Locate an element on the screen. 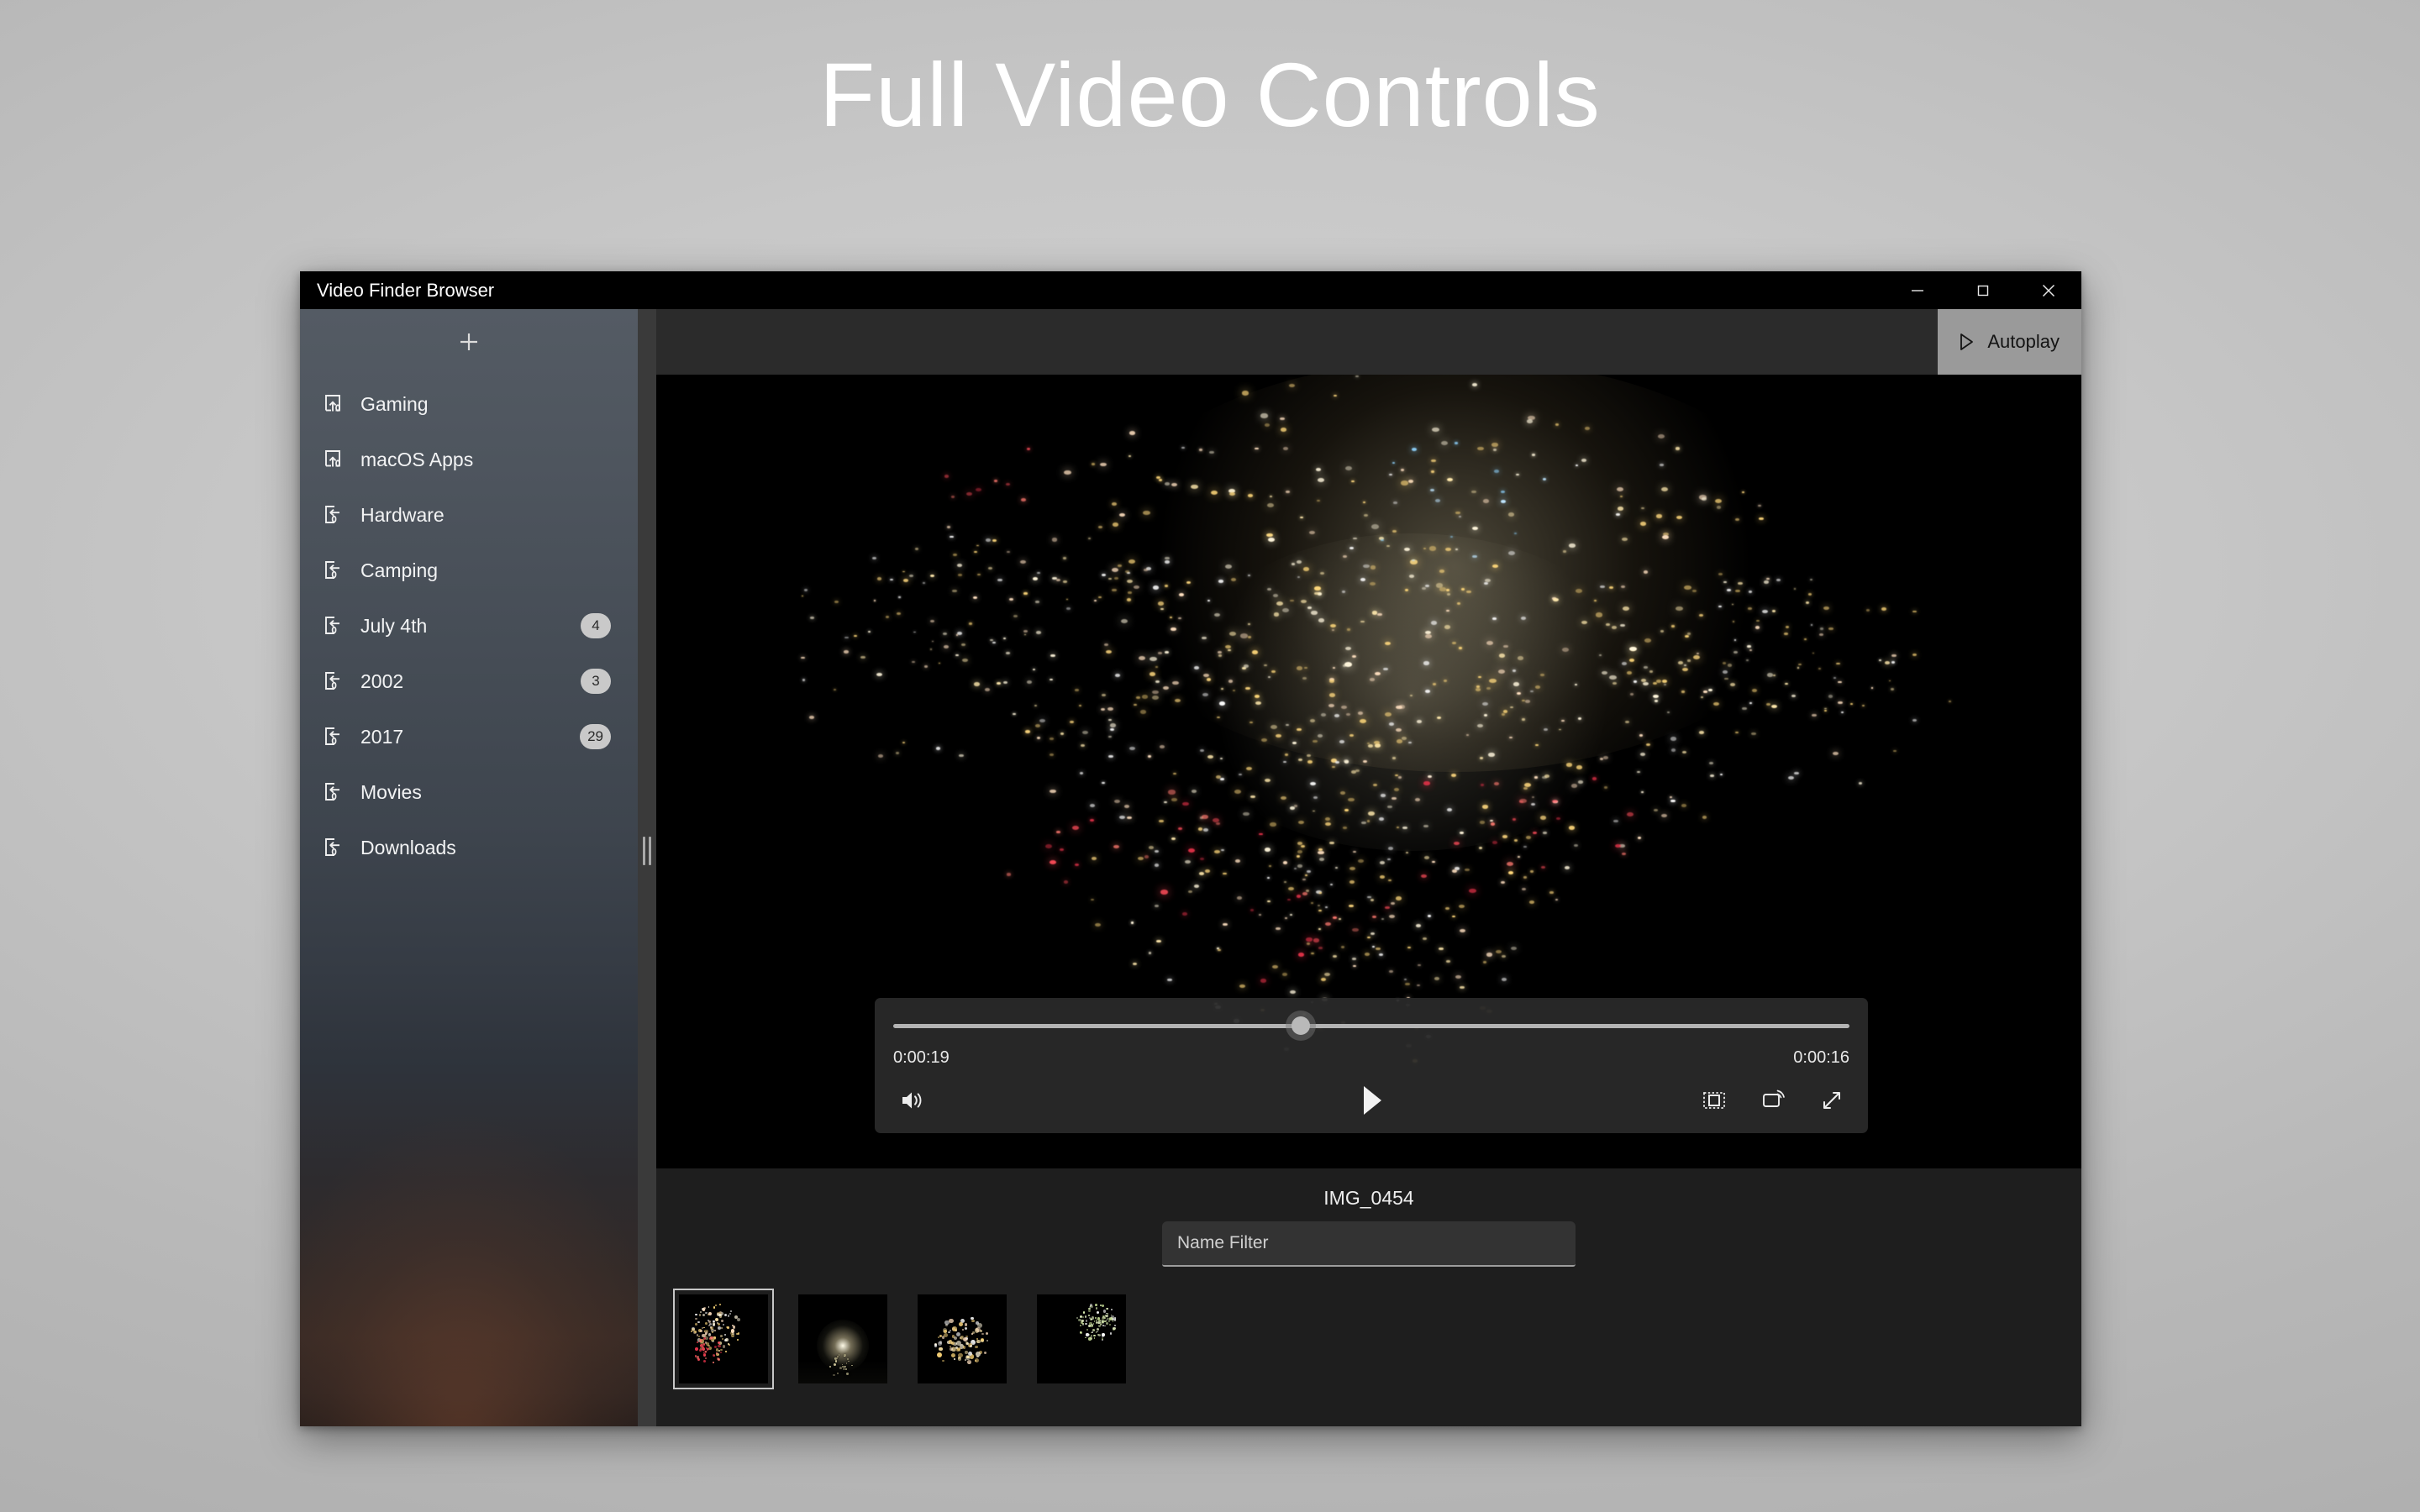  filter-row is located at coordinates (1368, 1244).